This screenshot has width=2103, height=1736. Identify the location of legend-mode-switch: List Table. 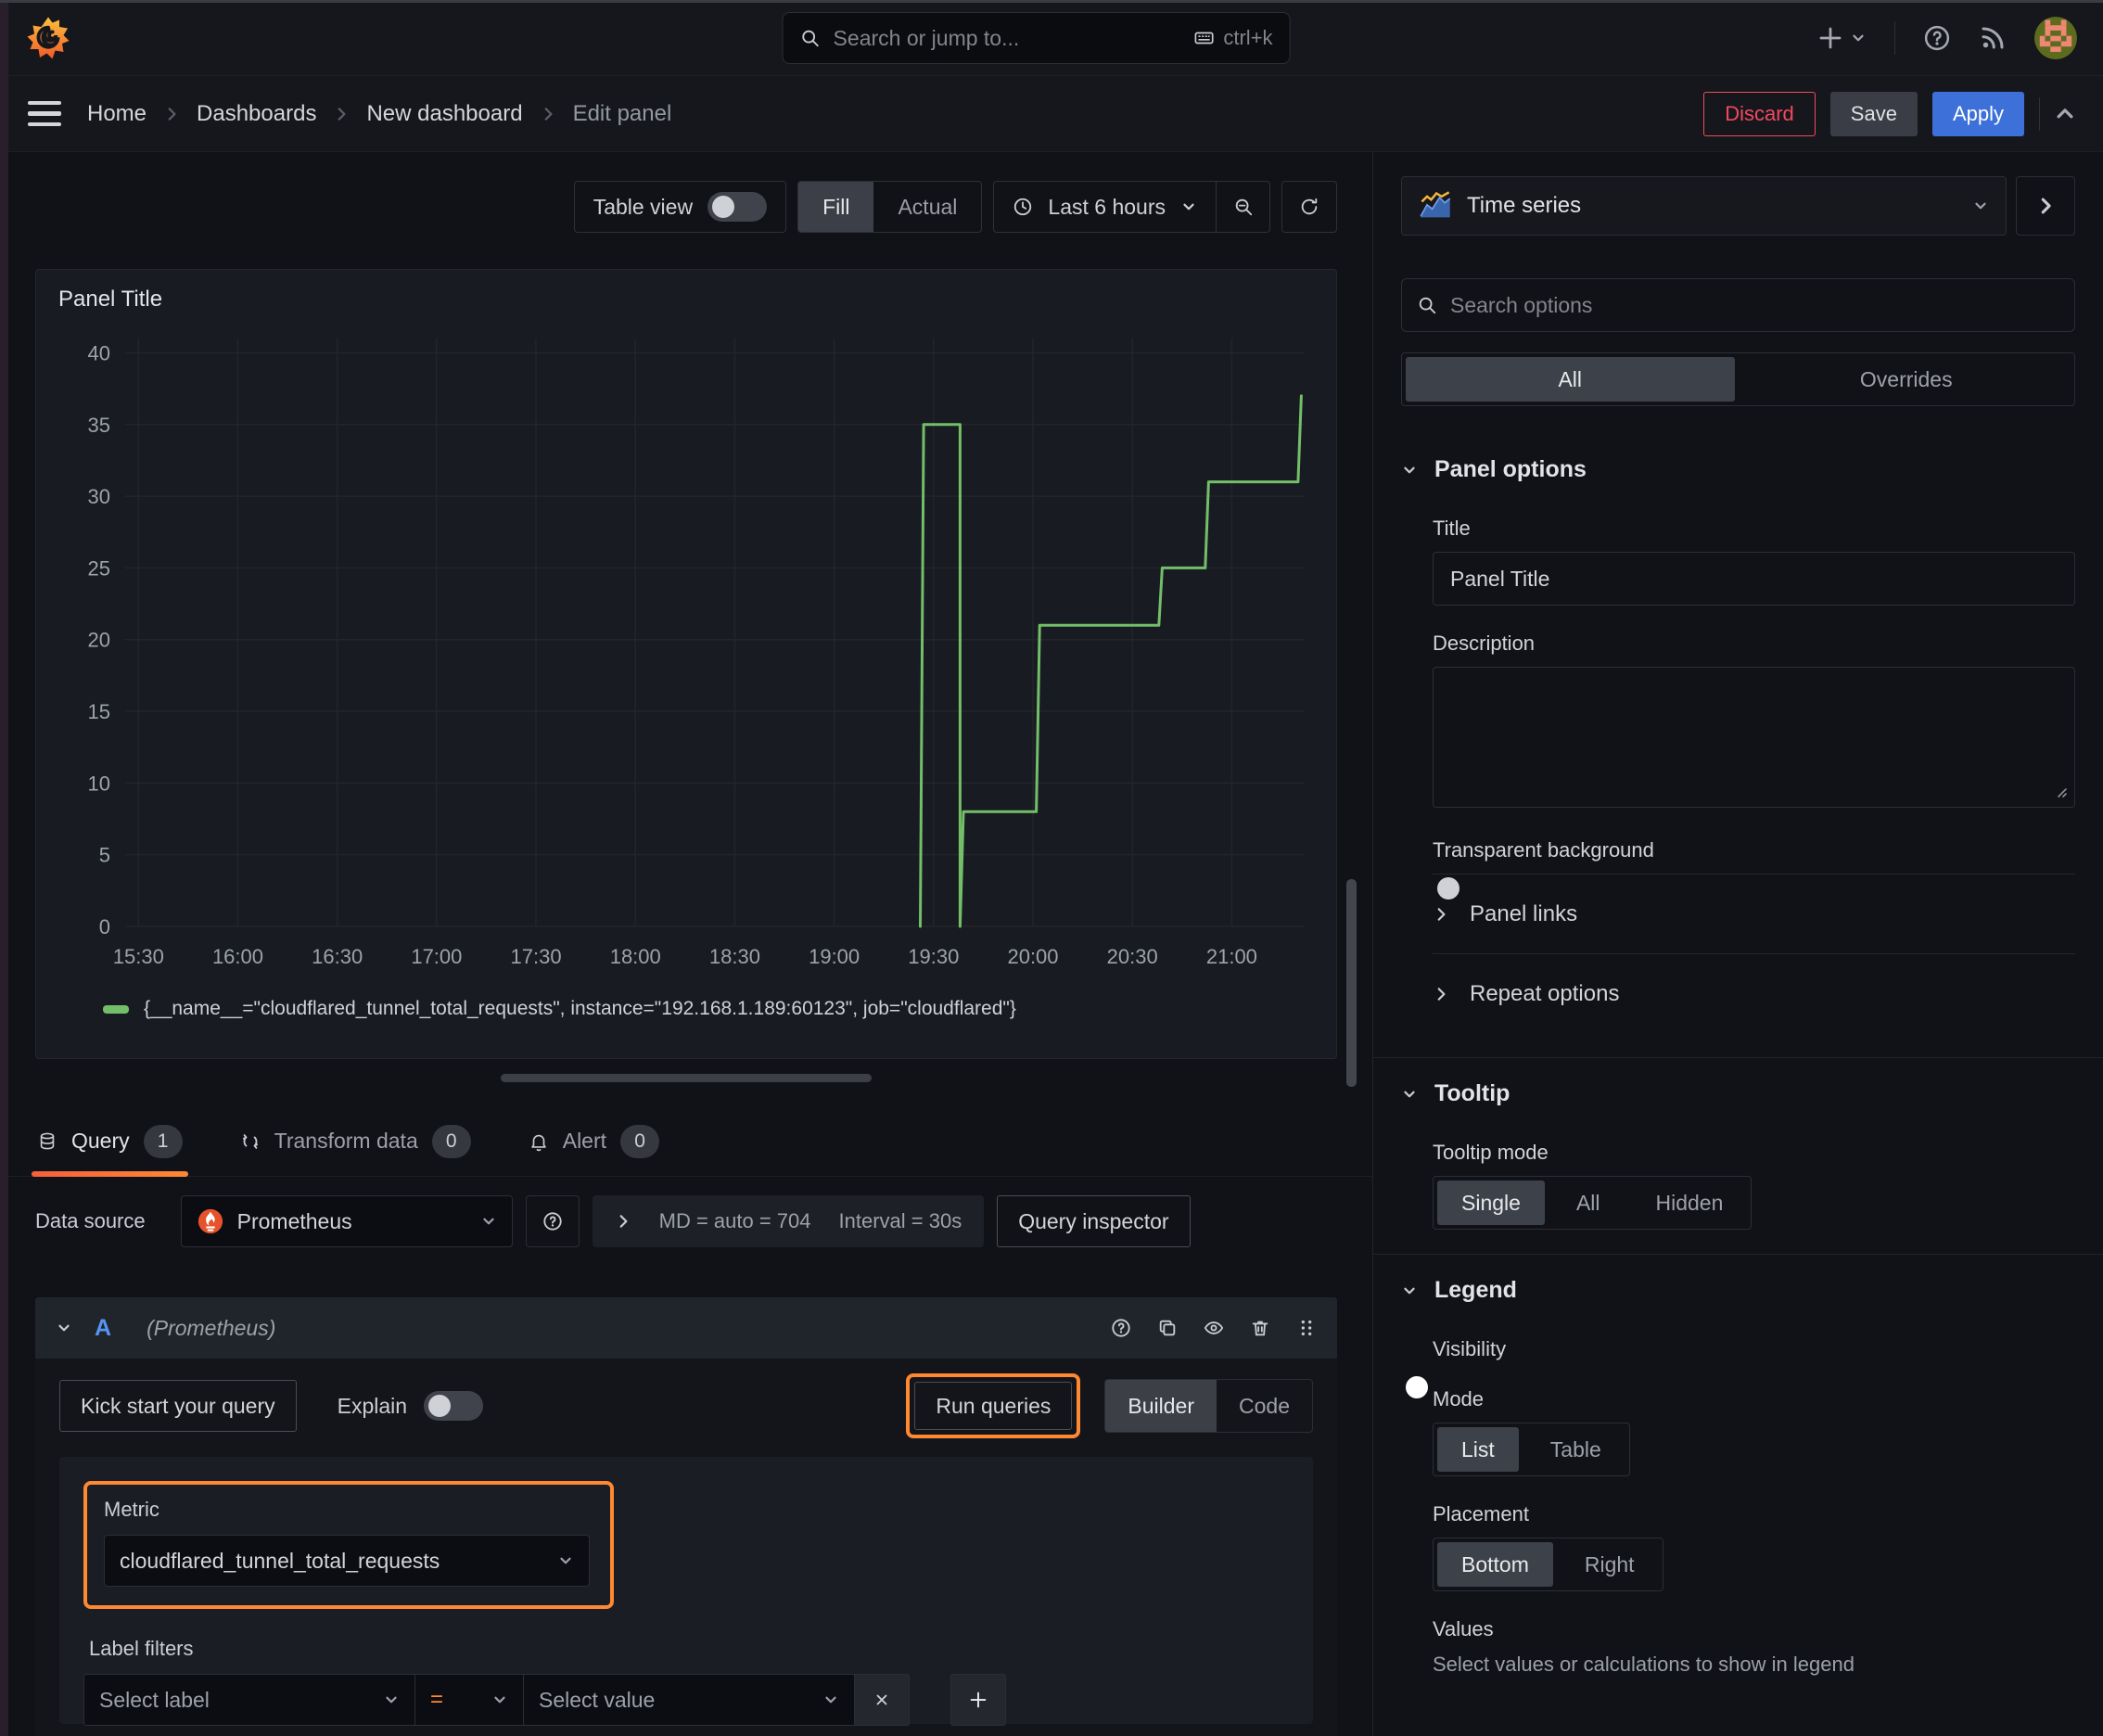
(1531, 1449).